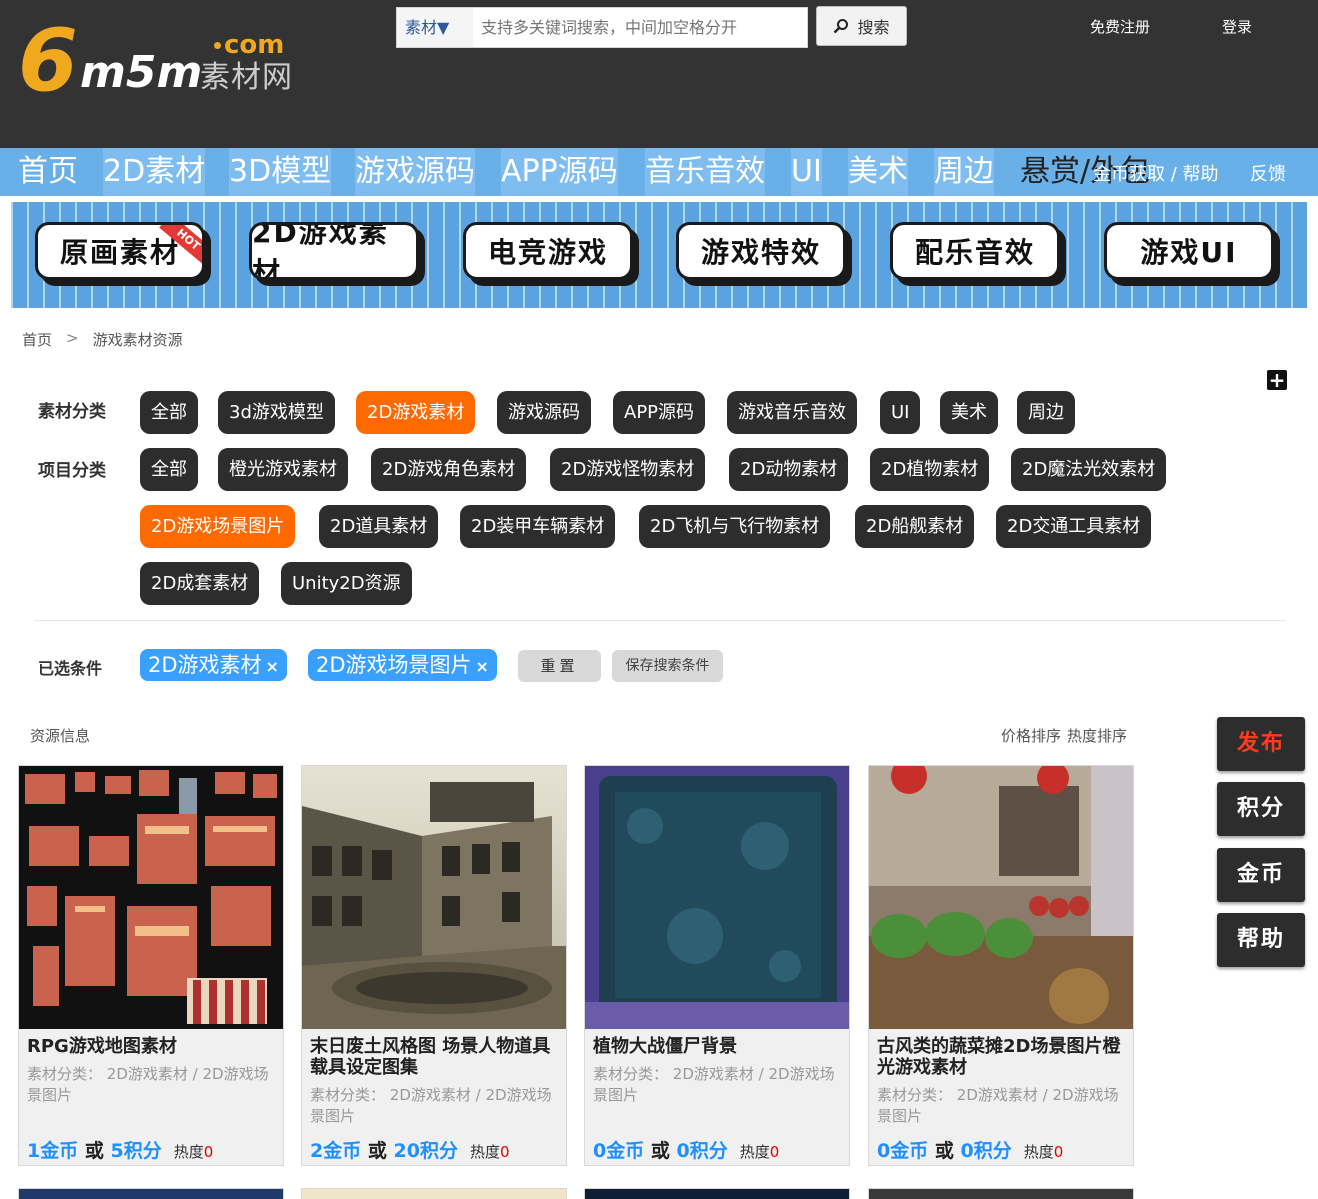 The height and width of the screenshot is (1199, 1318). Describe the element at coordinates (873, 27) in the screenshot. I see `search-button-label: 搜索` at that location.